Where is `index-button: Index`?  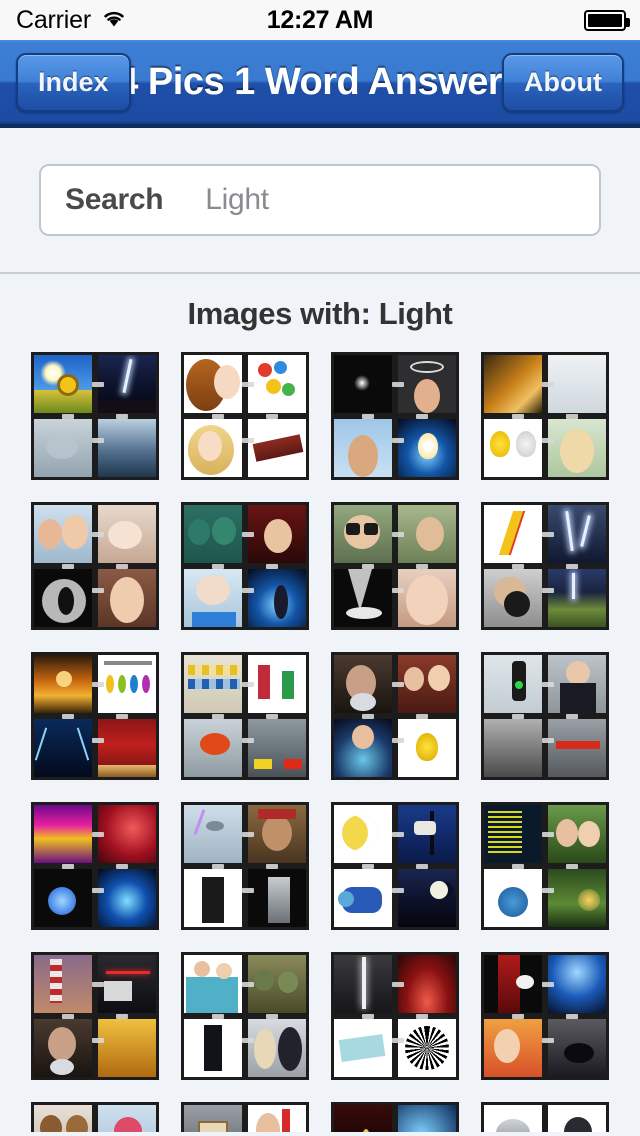
index-button: Index is located at coordinates (73, 82).